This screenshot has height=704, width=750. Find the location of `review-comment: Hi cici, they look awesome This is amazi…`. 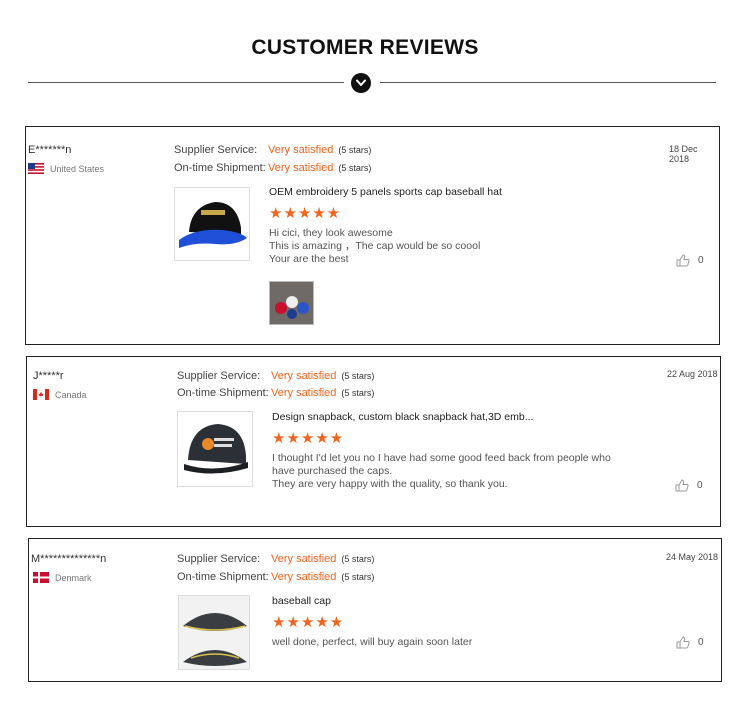

review-comment: Hi cici, they look awesome This is amazi… is located at coordinates (449, 246).